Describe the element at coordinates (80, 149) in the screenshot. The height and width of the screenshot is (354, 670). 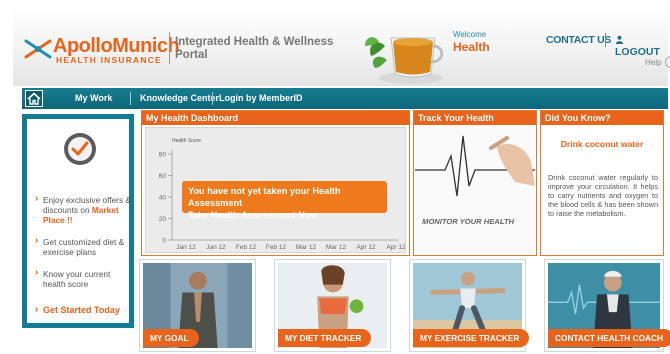
I see `clock-icon` at that location.